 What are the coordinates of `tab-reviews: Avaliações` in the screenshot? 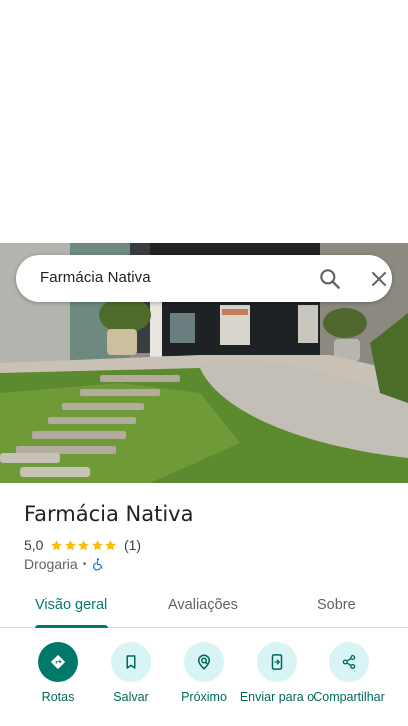 It's located at (203, 605).